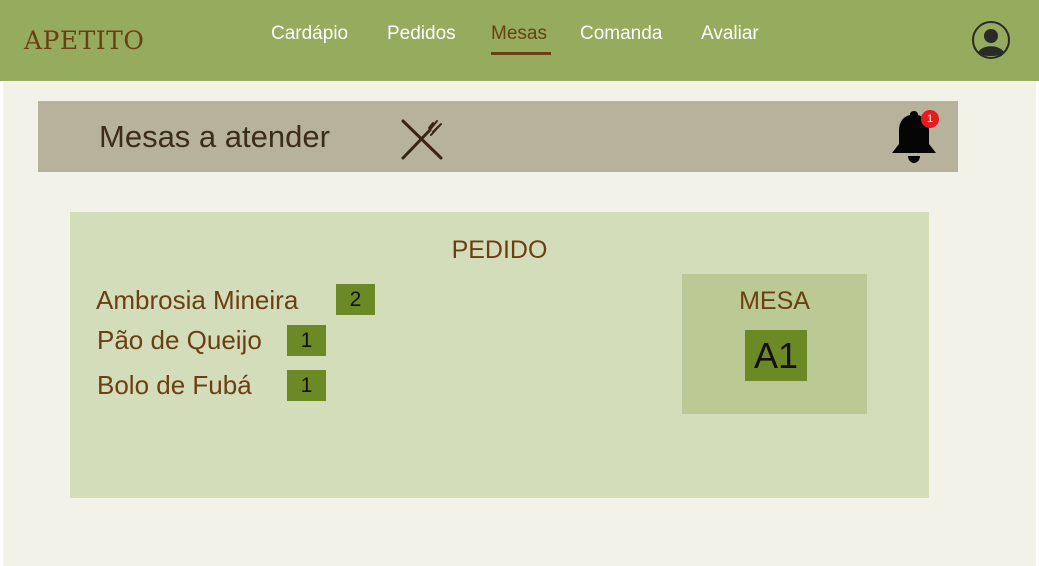 The width and height of the screenshot is (1039, 566). I want to click on nav-link-comanda: Comanda, so click(621, 34).